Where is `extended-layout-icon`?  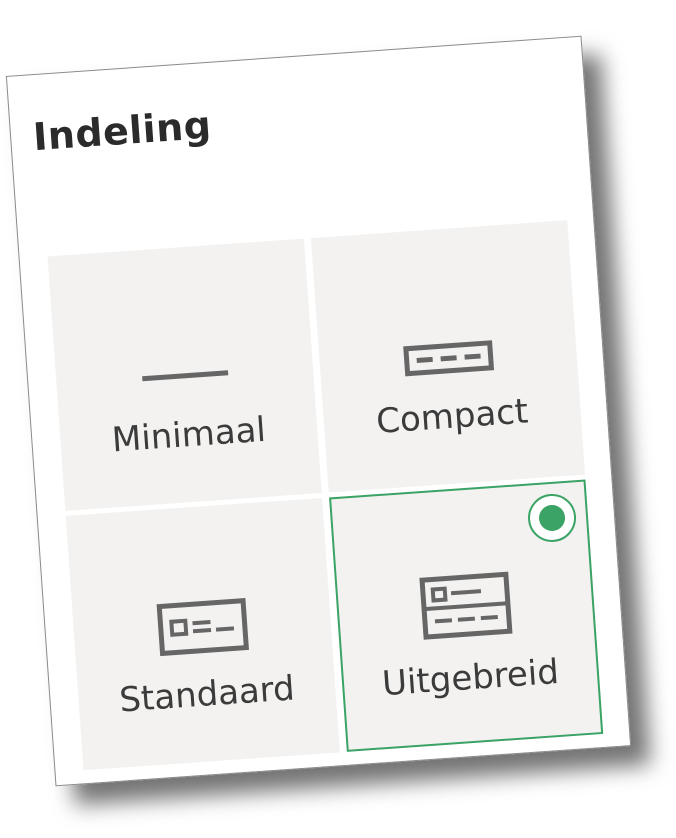
extended-layout-icon is located at coordinates (465, 605).